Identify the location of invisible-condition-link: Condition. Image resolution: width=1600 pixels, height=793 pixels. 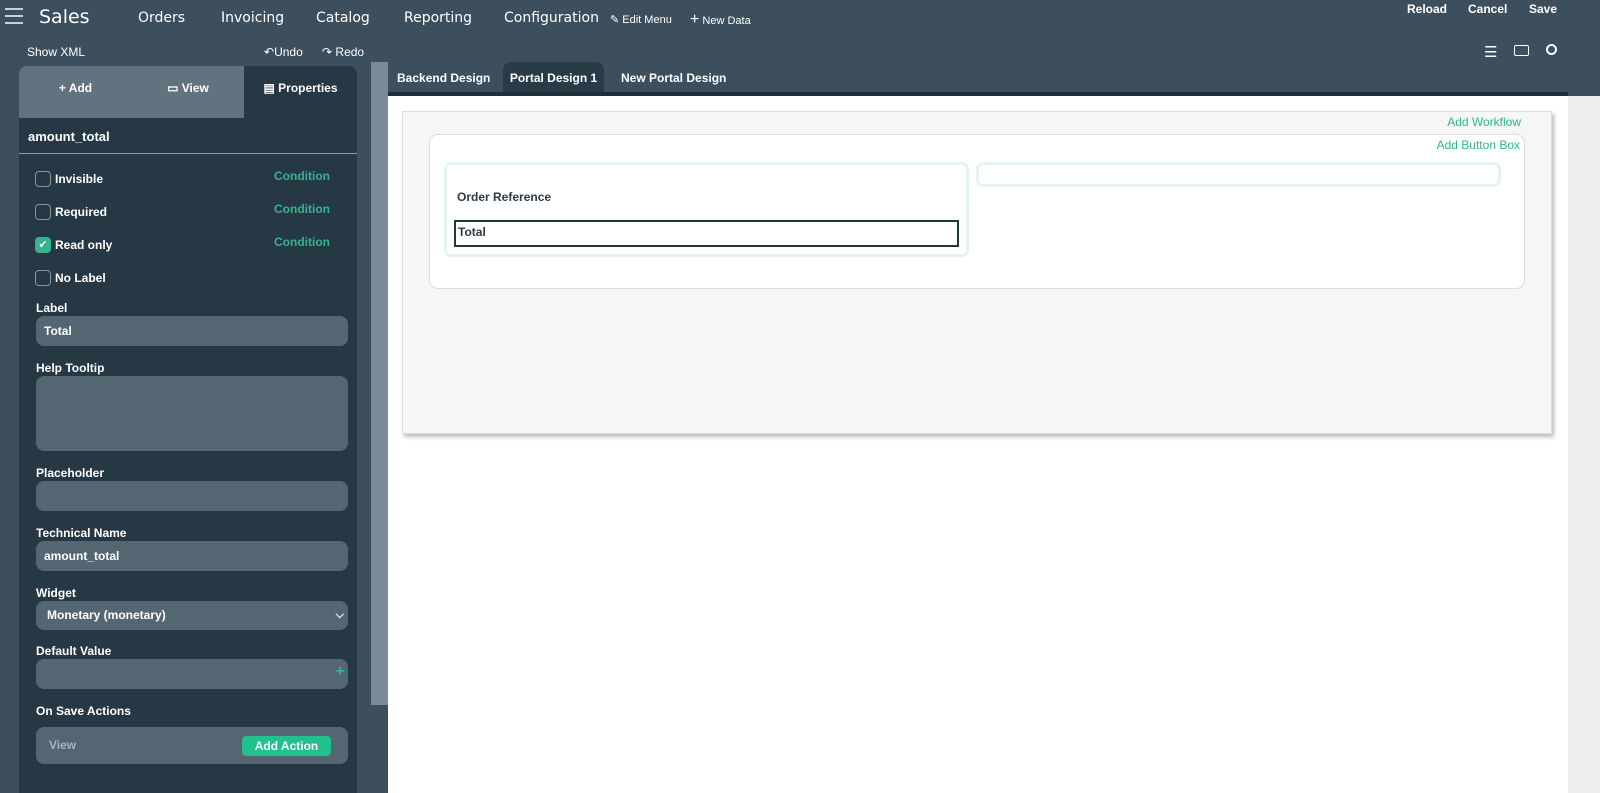
(302, 176).